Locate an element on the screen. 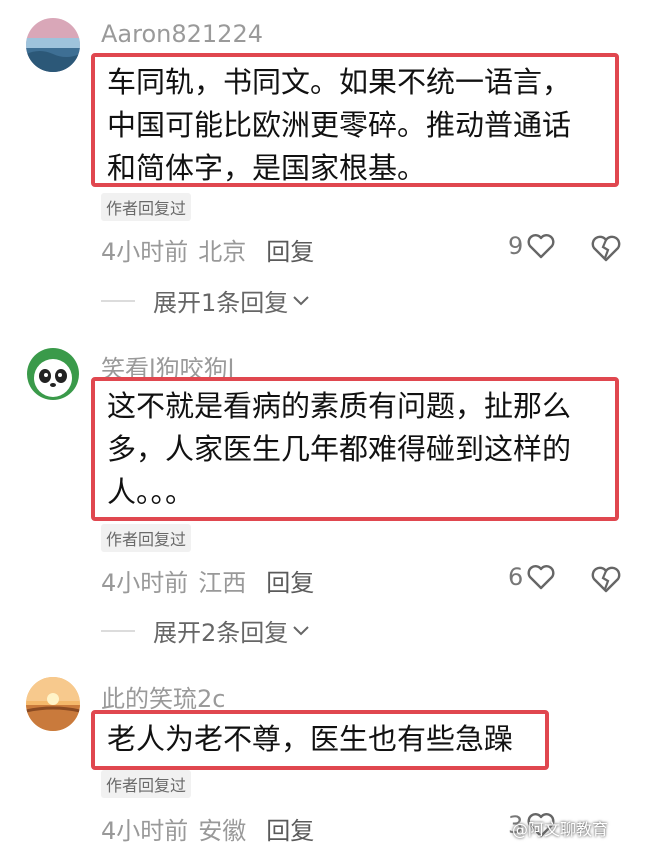 Image resolution: width=650 pixels, height=849 pixels. like-button: 9 is located at coordinates (531, 246).